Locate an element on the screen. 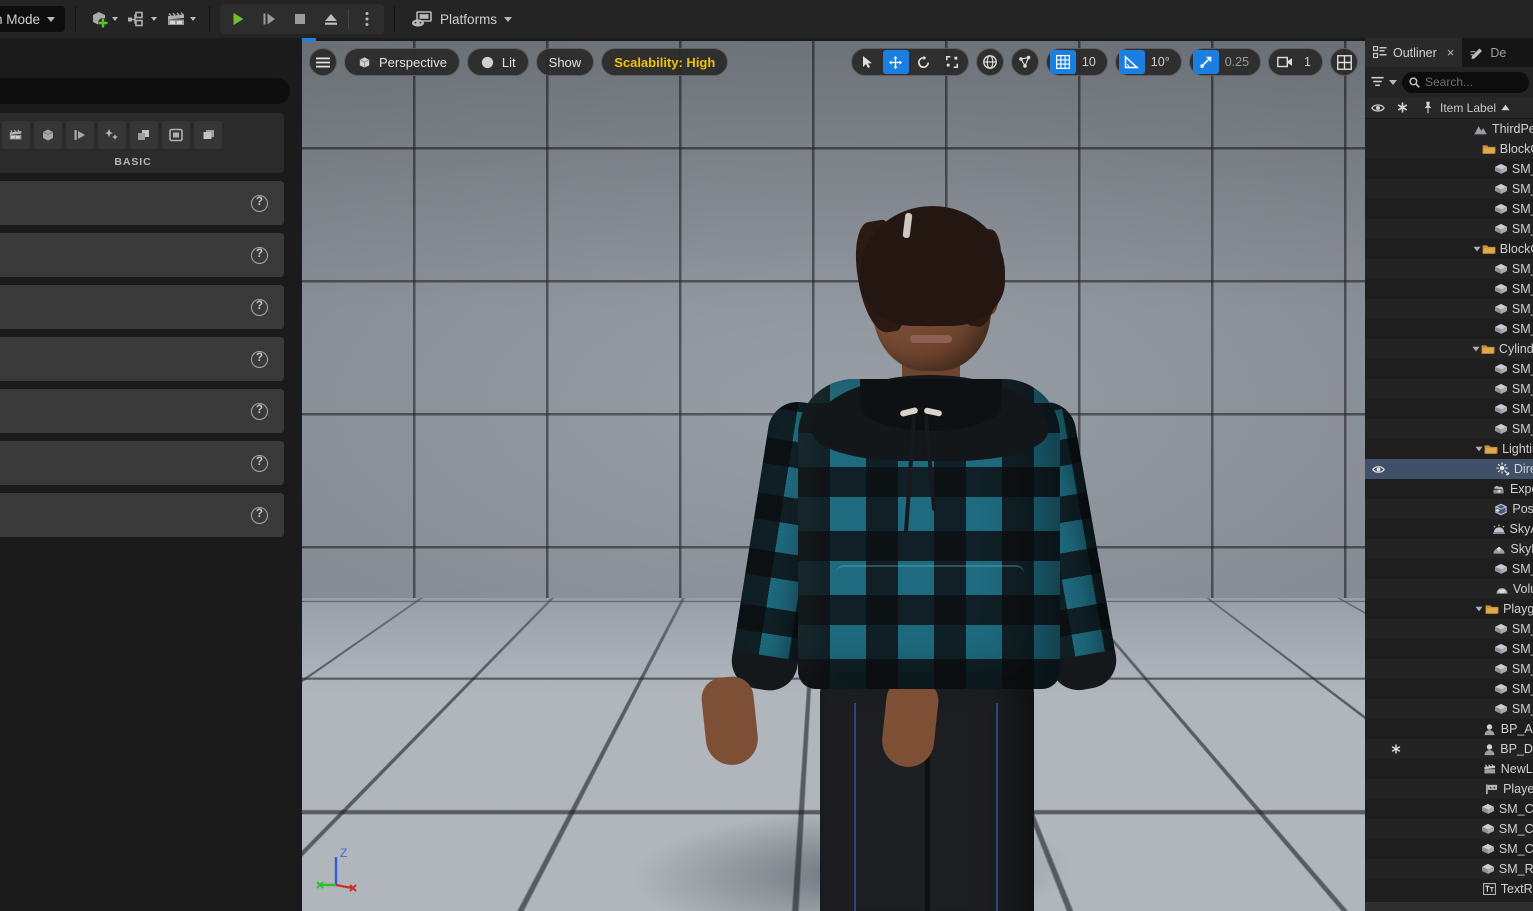 The height and width of the screenshot is (911, 1533). blueprints-button is located at coordinates (141, 19).